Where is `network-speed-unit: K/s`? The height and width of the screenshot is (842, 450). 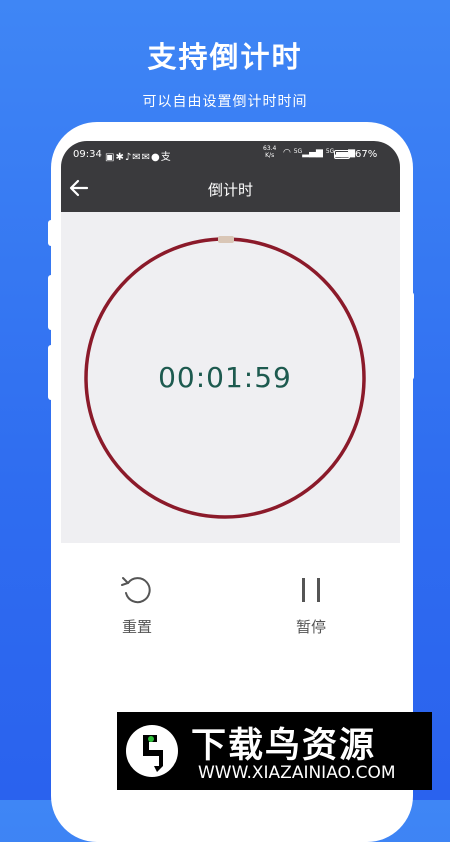
network-speed-unit: K/s is located at coordinates (270, 155).